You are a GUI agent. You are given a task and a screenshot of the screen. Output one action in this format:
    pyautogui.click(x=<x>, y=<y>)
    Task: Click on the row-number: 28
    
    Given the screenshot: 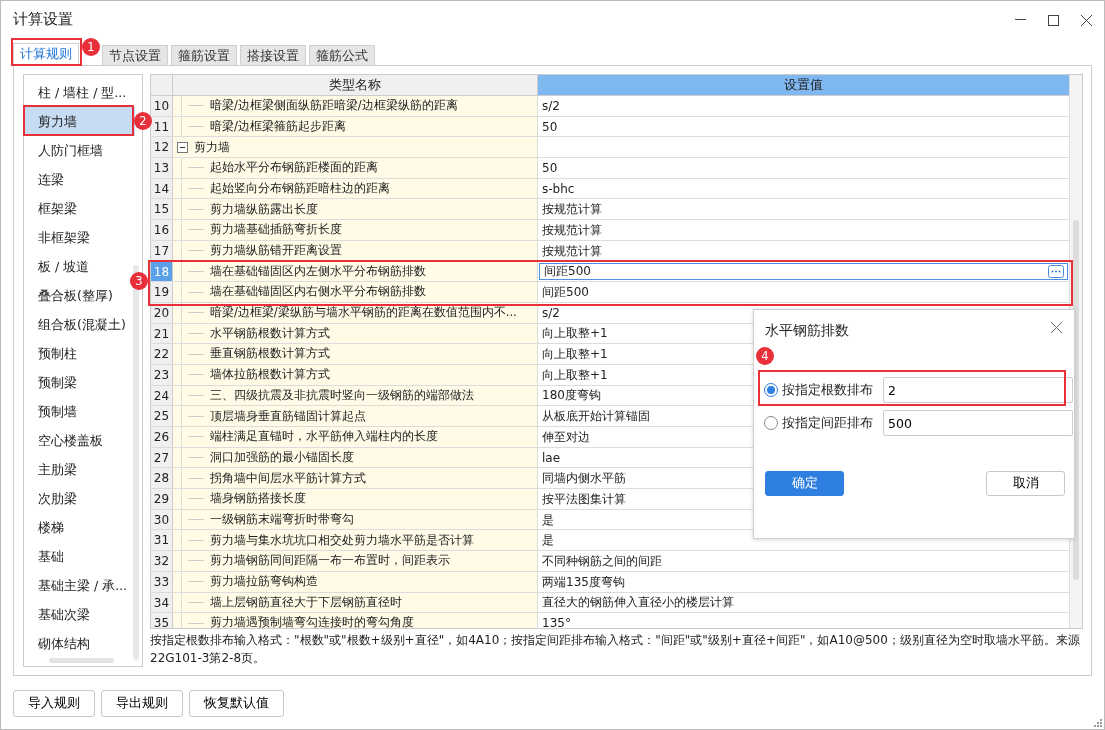 What is the action you would take?
    pyautogui.click(x=162, y=478)
    